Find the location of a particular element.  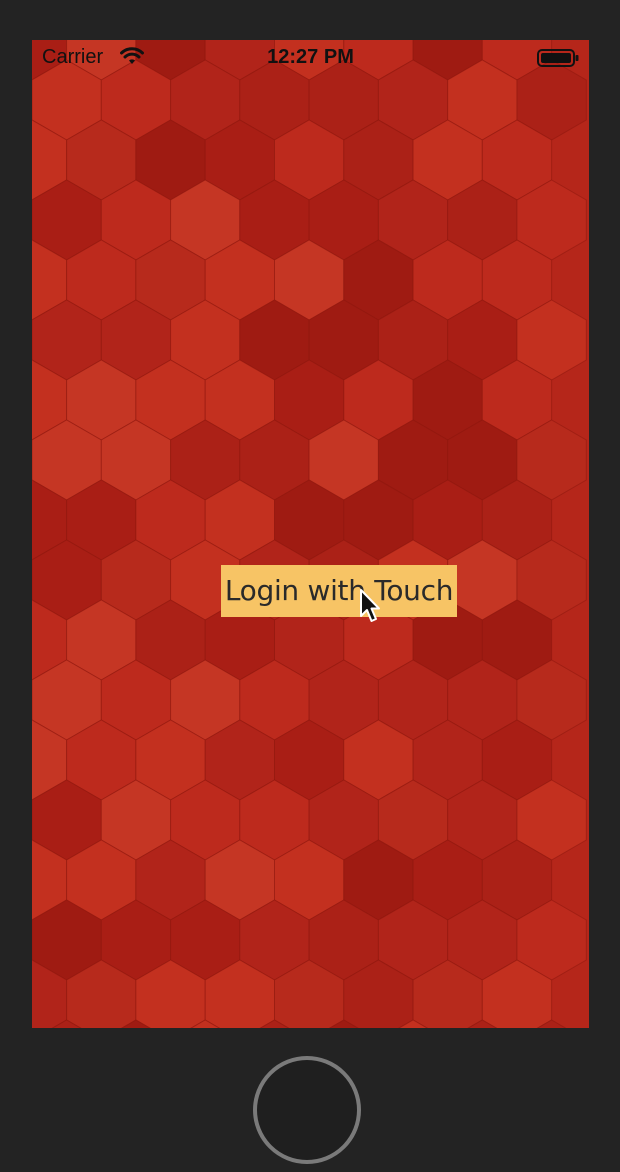

status-bar: Carrier 12:27 PM is located at coordinates (310, 59).